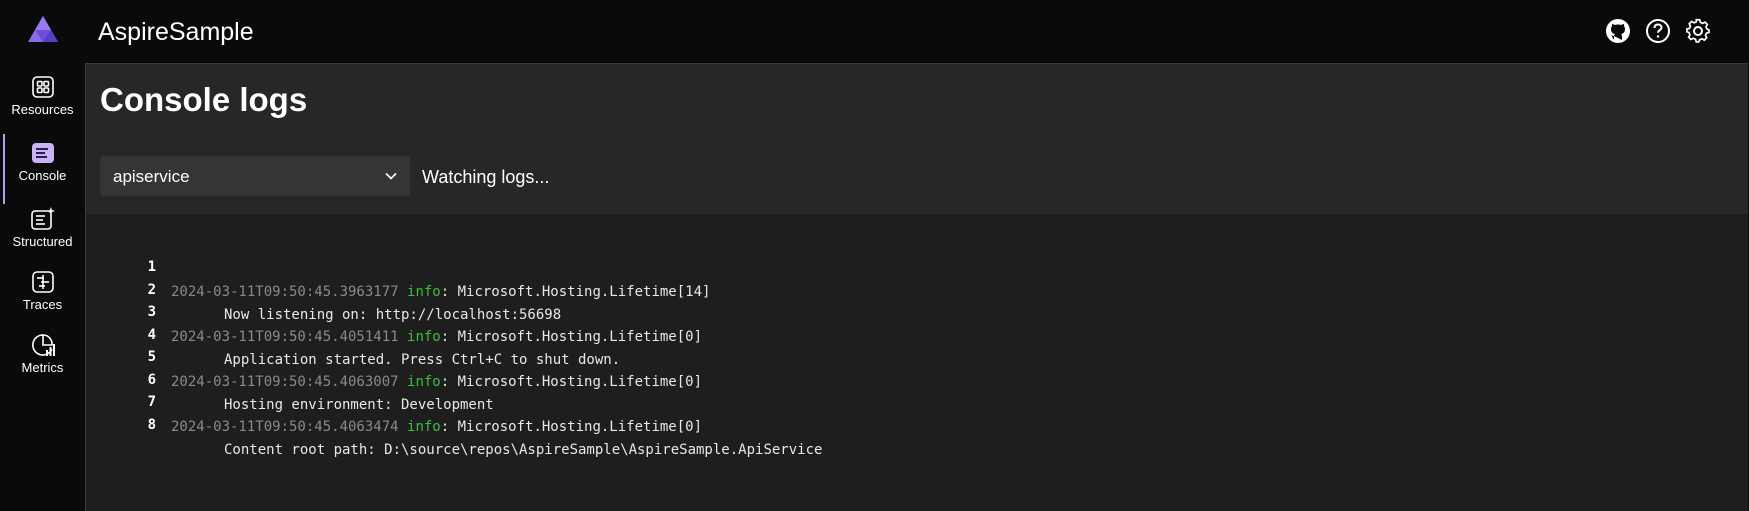 The image size is (1749, 511). I want to click on aspire-logo-icon, so click(43, 29).